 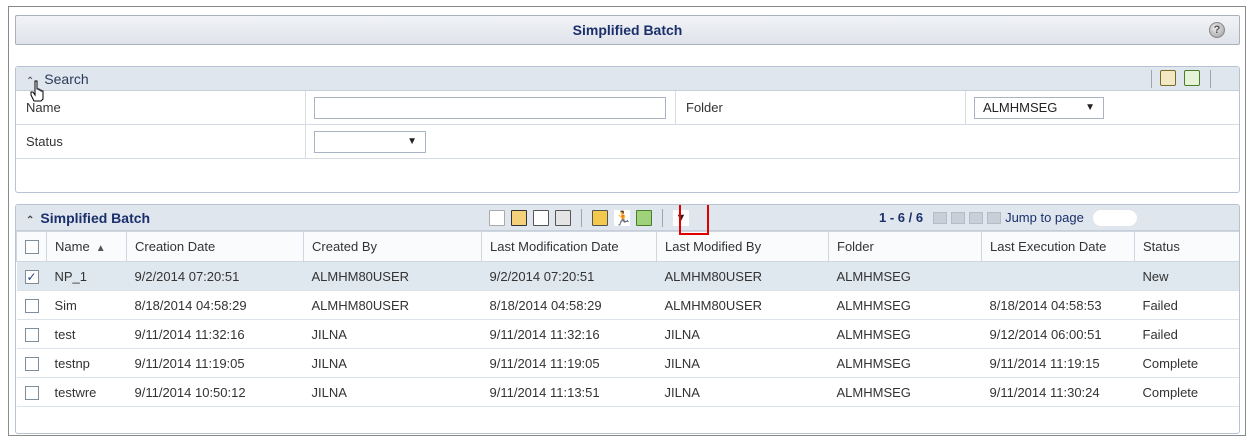 What do you see at coordinates (694, 220) in the screenshot?
I see `run-highlight-box` at bounding box center [694, 220].